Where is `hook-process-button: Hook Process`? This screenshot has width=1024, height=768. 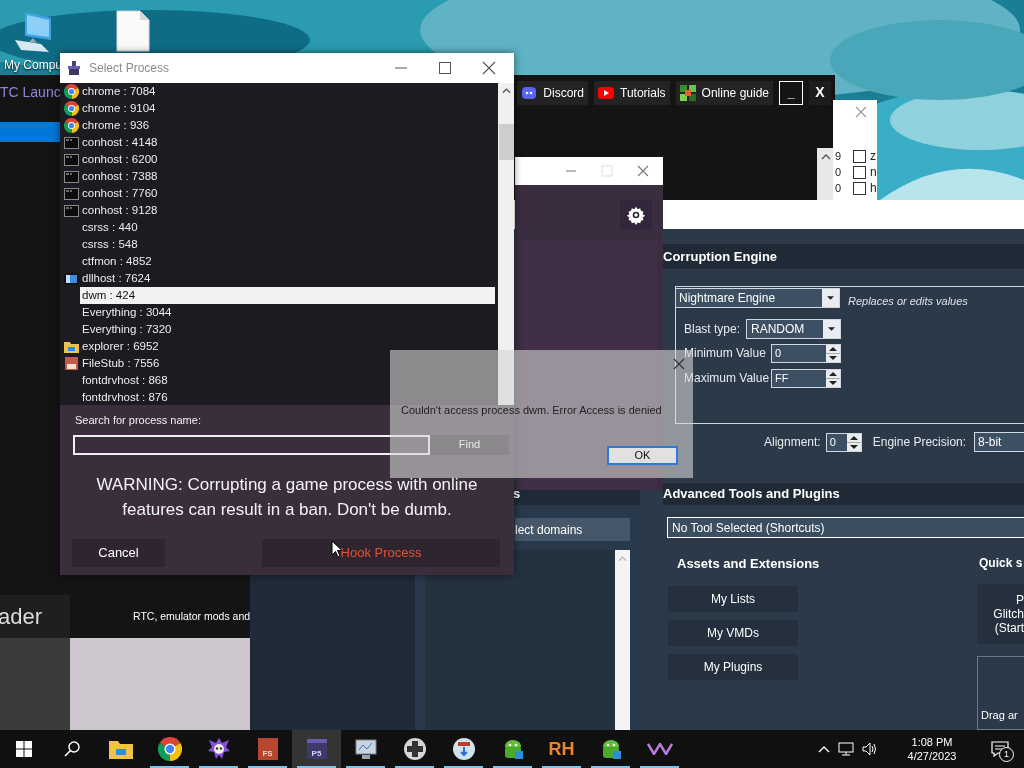 hook-process-button: Hook Process is located at coordinates (381, 552).